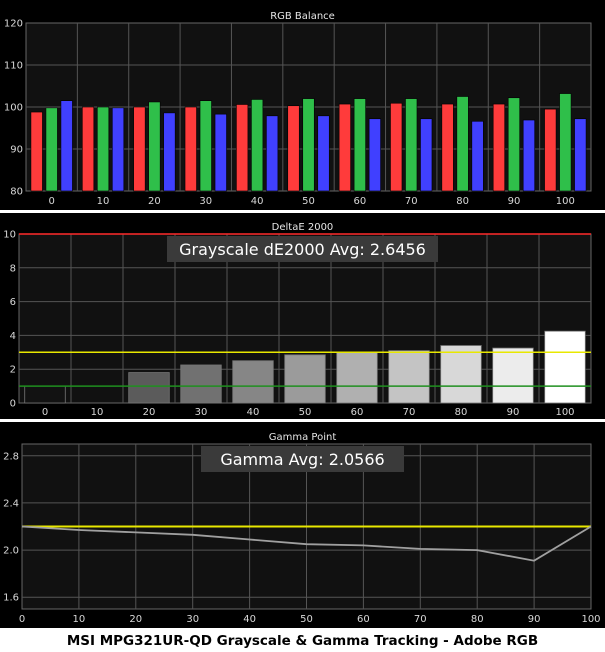 Image resolution: width=605 pixels, height=652 pixels. What do you see at coordinates (359, 201) in the screenshot?
I see `rgb-x-tick-label: 60` at bounding box center [359, 201].